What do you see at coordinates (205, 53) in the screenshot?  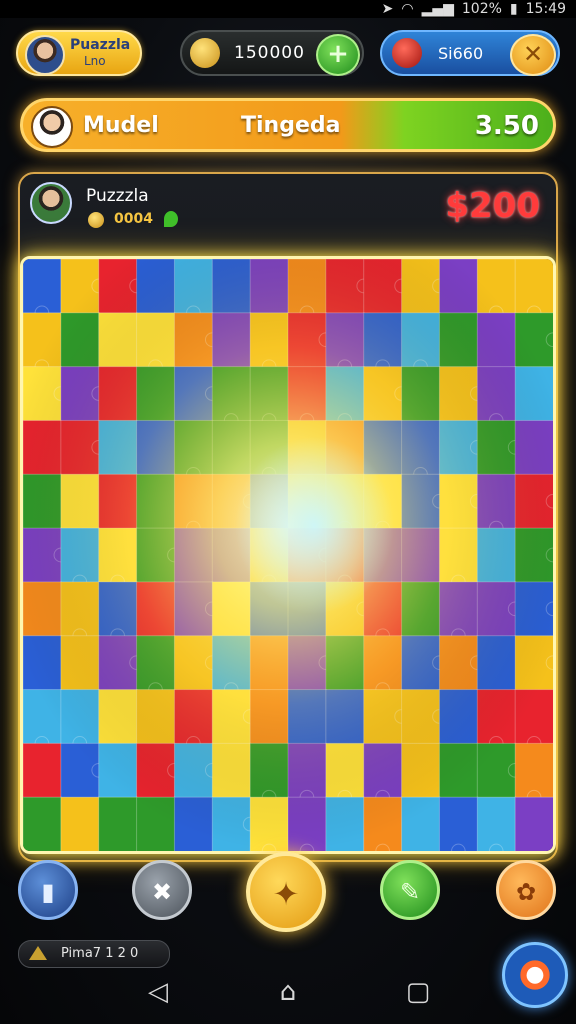 I see `coin-bag-icon` at bounding box center [205, 53].